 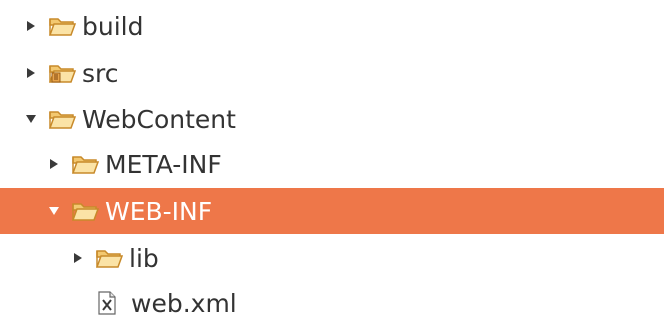 What do you see at coordinates (107, 303) in the screenshot?
I see `xml-file-icon` at bounding box center [107, 303].